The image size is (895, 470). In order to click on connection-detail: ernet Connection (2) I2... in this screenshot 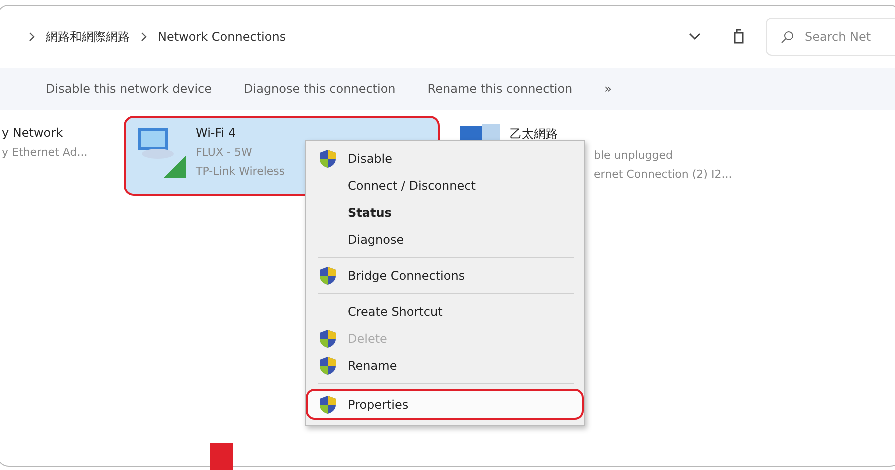, I will do `click(663, 174)`.